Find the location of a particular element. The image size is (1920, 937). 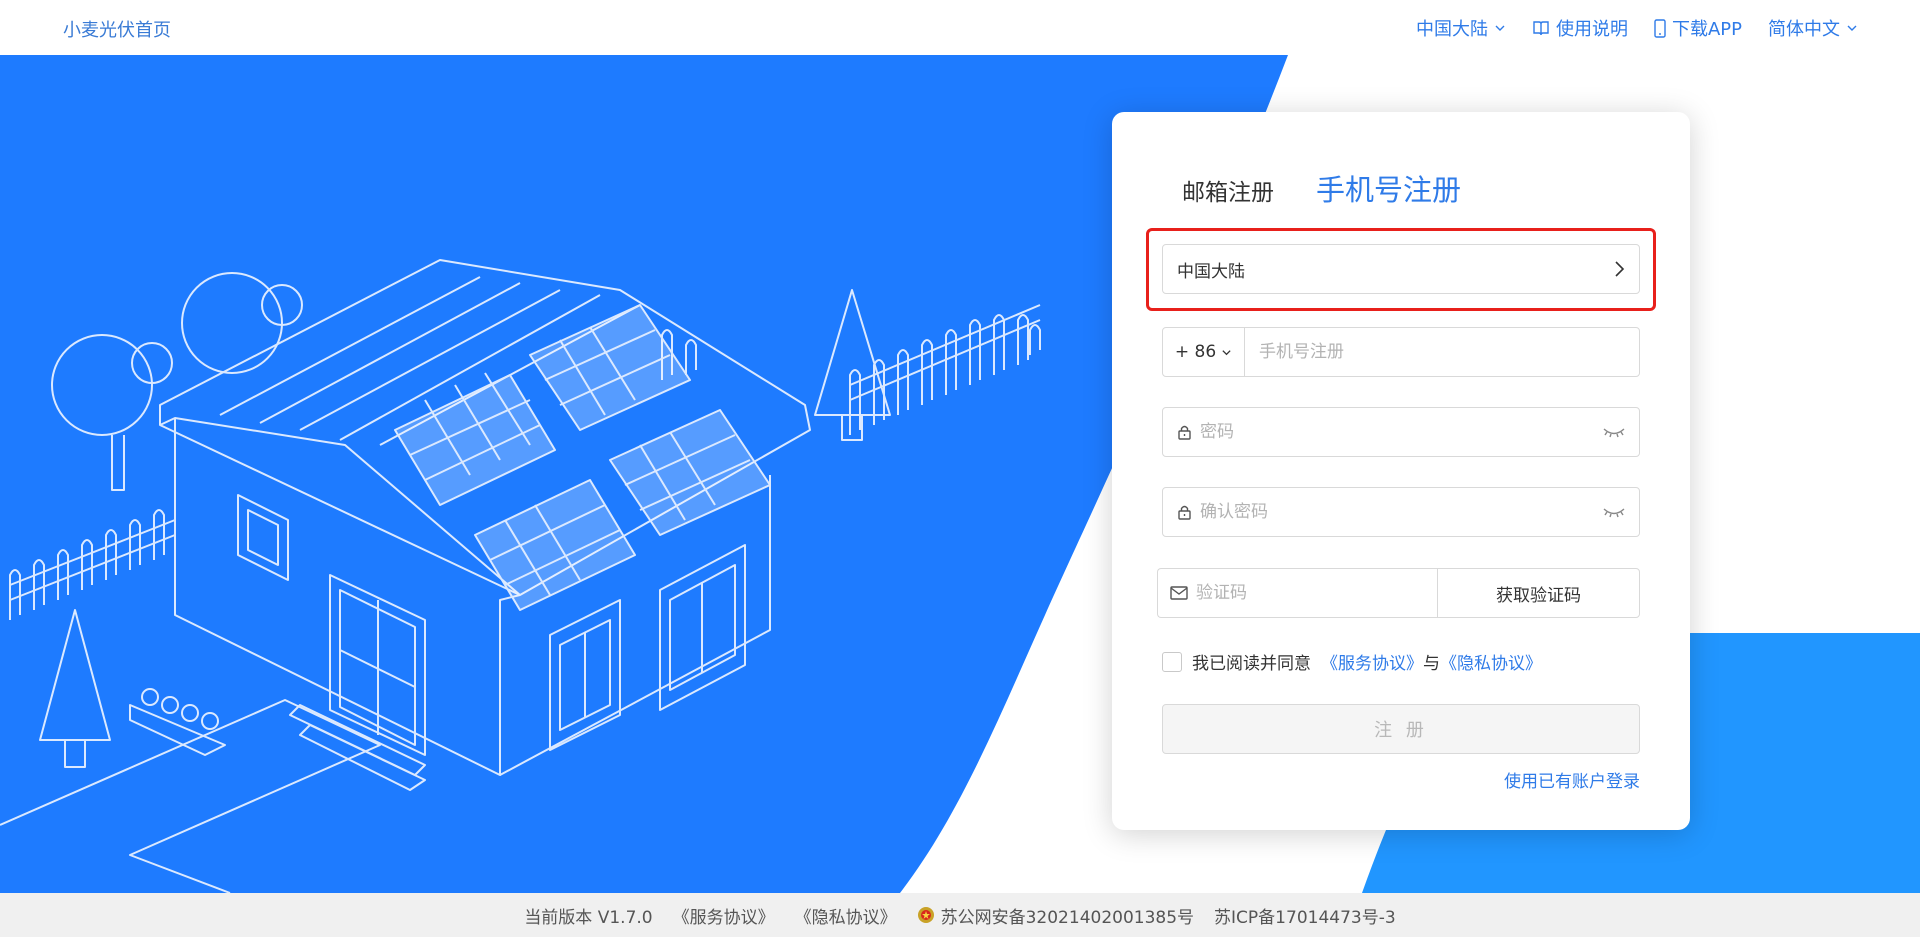

password-field is located at coordinates (1401, 432).